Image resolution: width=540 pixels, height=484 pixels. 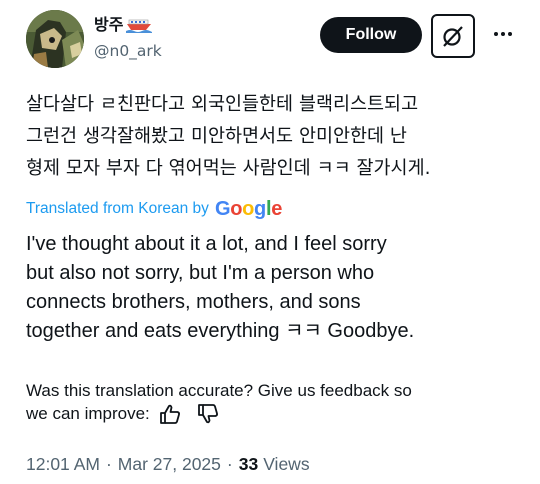 I want to click on translation-source: Translated from Korean by Google, so click(x=154, y=209).